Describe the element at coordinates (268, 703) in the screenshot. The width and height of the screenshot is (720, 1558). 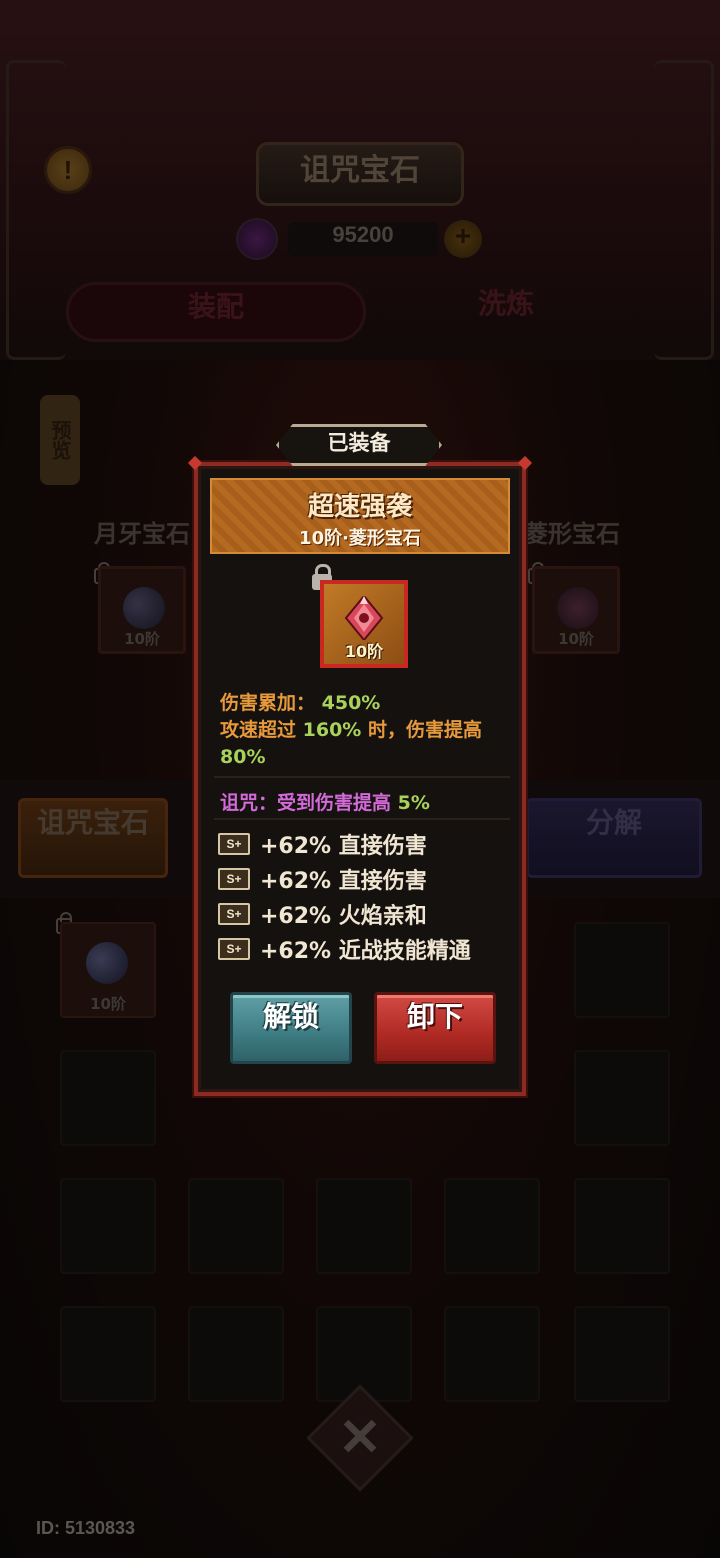
I see `damage-stack-label: 伤害累加：` at that location.